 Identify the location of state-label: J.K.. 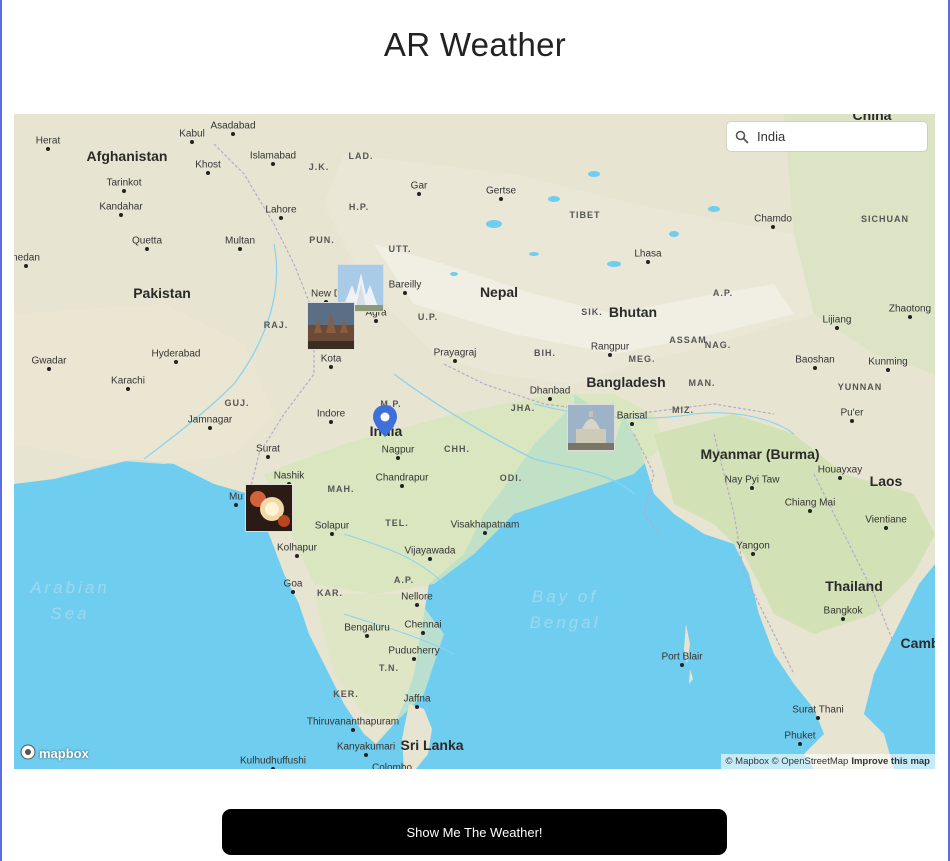
(319, 167).